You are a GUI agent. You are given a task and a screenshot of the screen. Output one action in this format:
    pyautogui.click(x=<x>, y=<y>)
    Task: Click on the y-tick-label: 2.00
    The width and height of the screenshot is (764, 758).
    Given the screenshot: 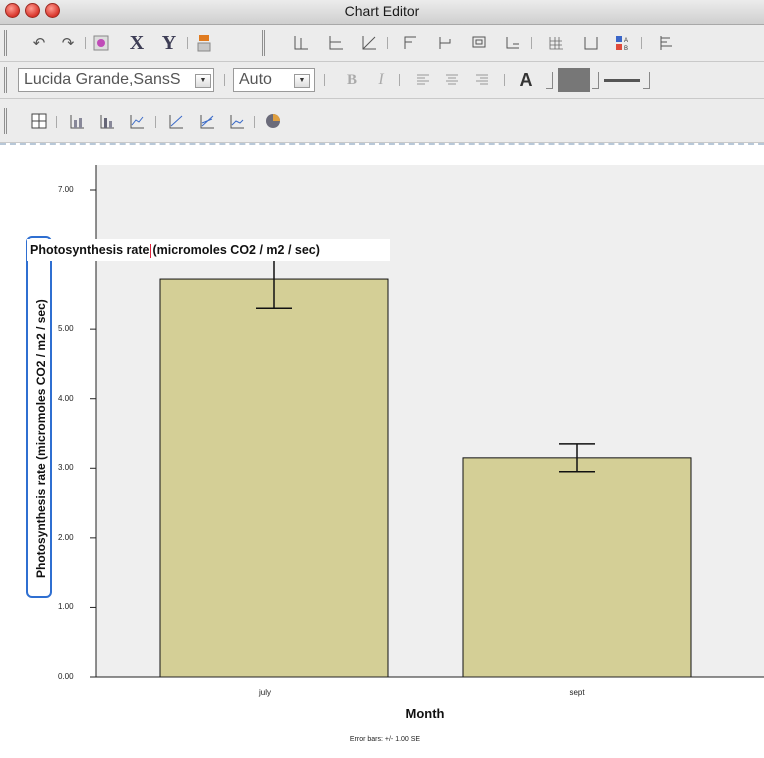 What is the action you would take?
    pyautogui.click(x=66, y=537)
    